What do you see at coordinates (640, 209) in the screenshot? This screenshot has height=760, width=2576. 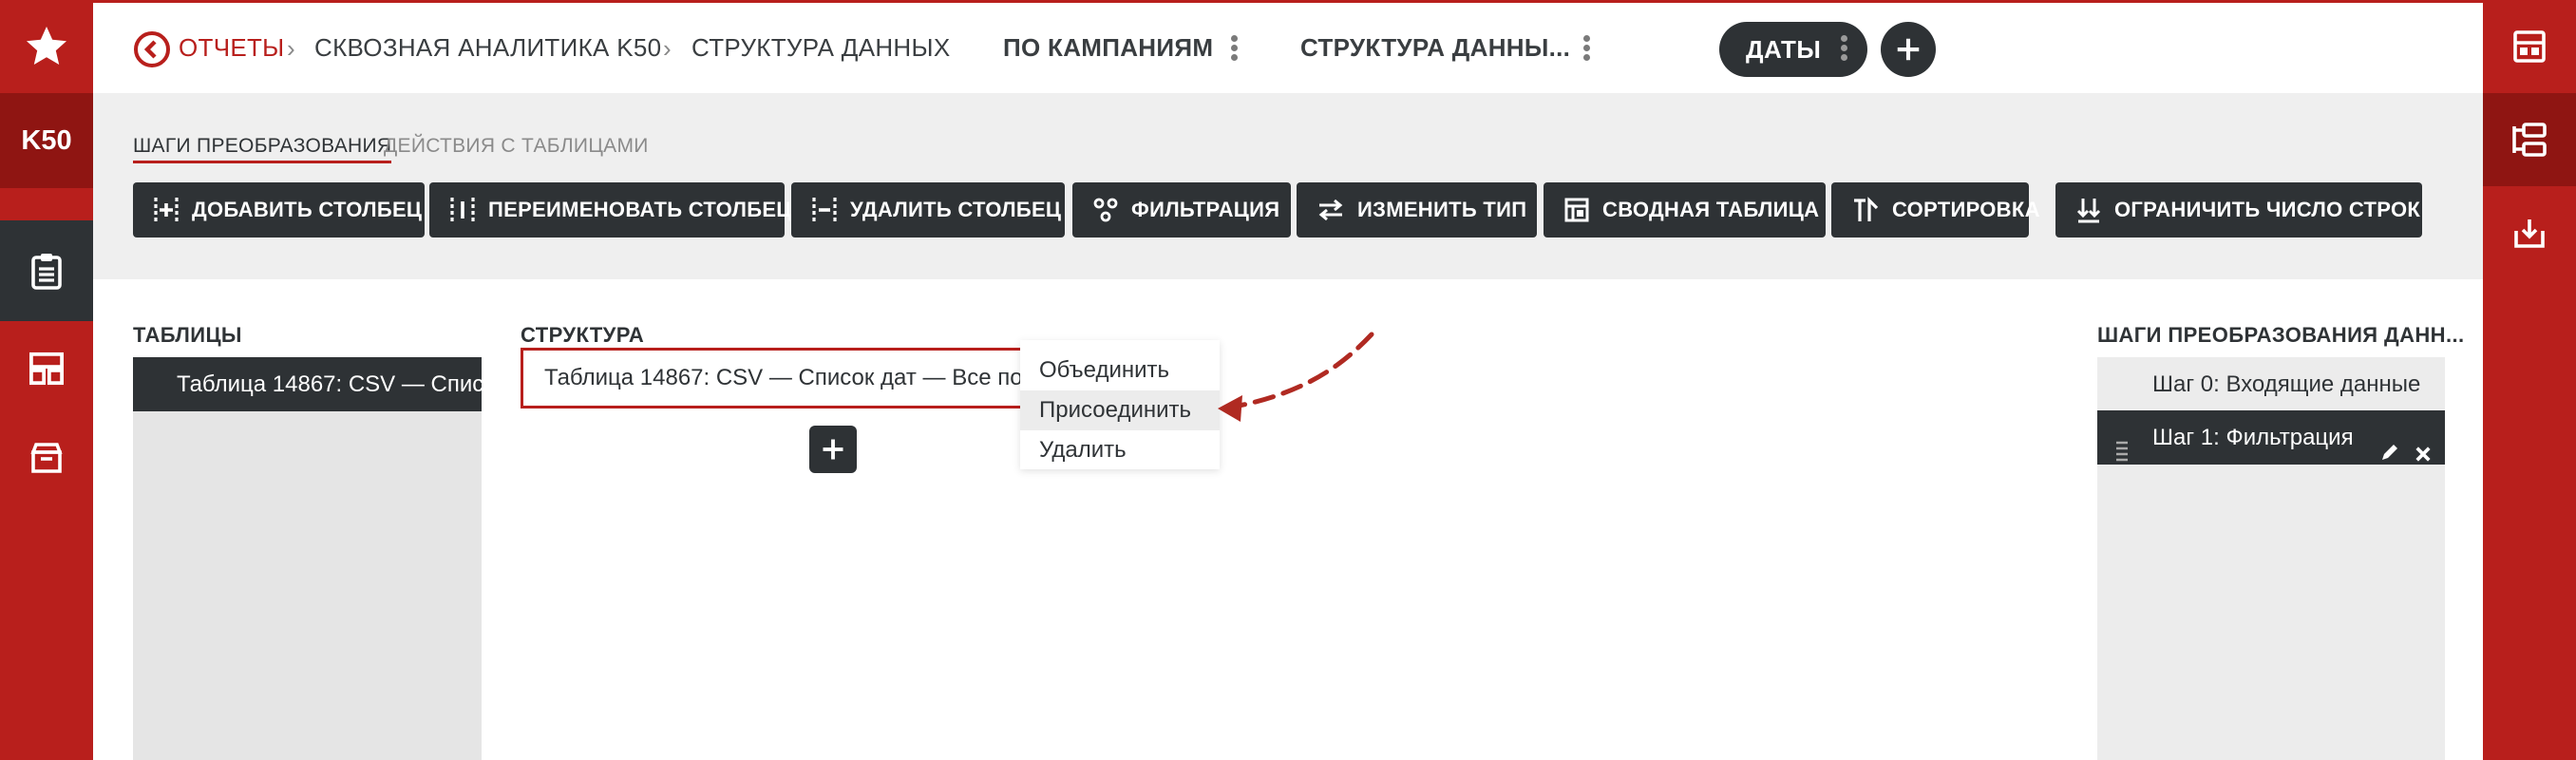 I see `rename-column-label: ПЕРЕИМЕНОВАТЬ СТОЛБЕЦ` at bounding box center [640, 209].